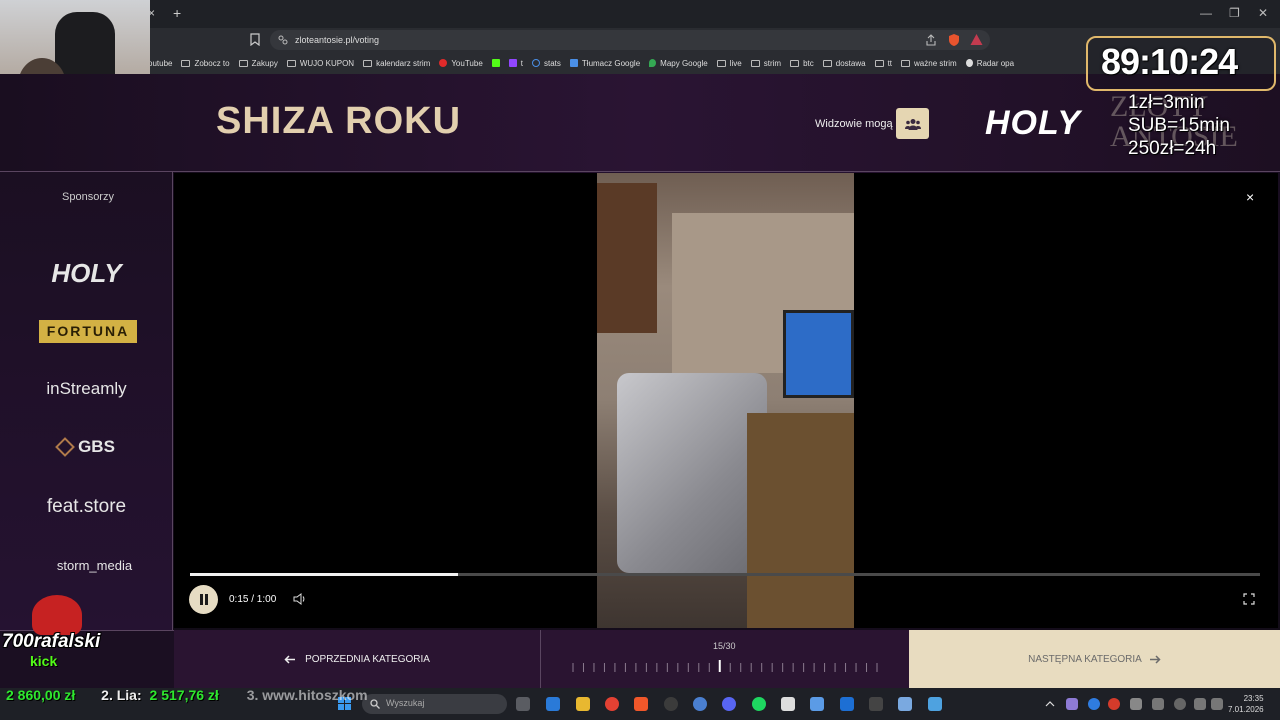 The height and width of the screenshot is (720, 1280). I want to click on bookmark-item: WUJO KUPON, so click(320, 63).